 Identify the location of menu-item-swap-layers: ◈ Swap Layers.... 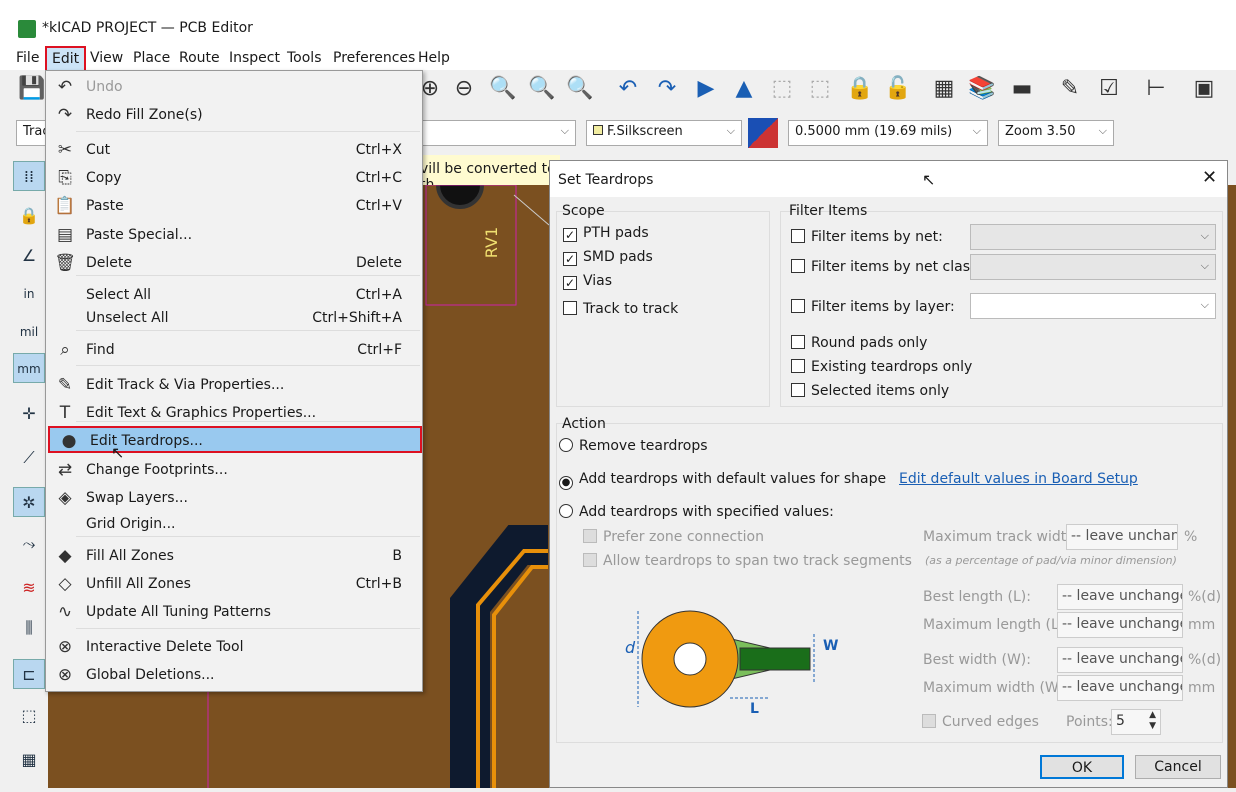
(234, 498).